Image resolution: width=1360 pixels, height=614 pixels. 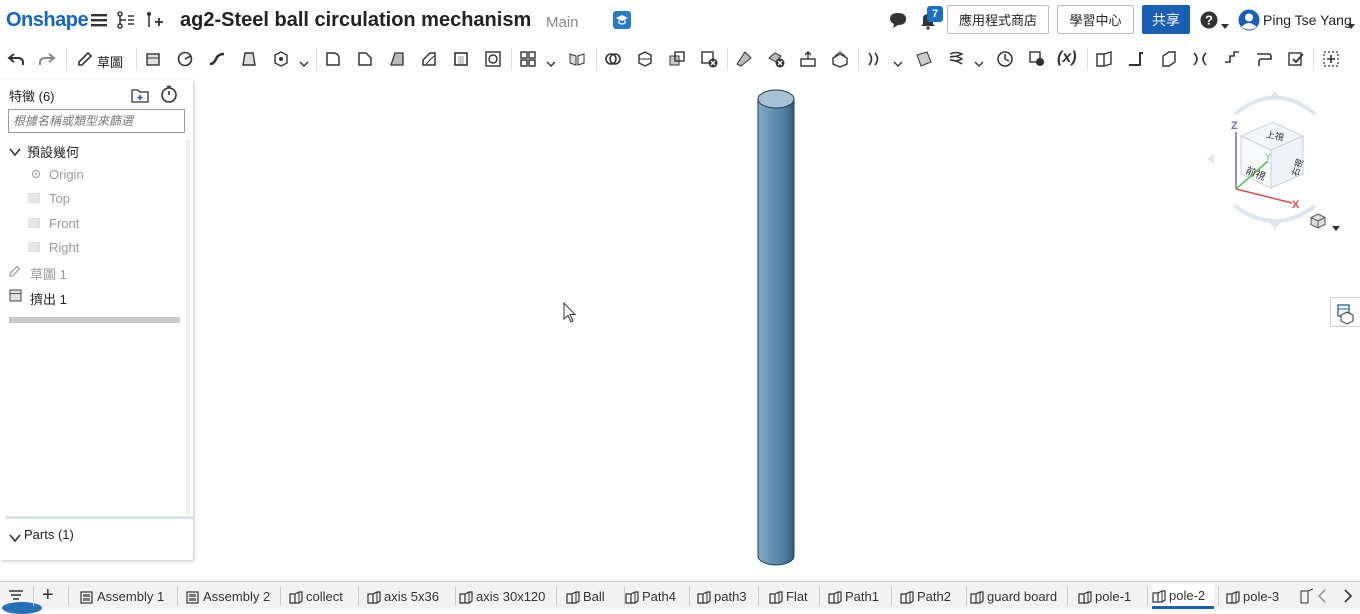 What do you see at coordinates (153, 59) in the screenshot?
I see `extrude-icon` at bounding box center [153, 59].